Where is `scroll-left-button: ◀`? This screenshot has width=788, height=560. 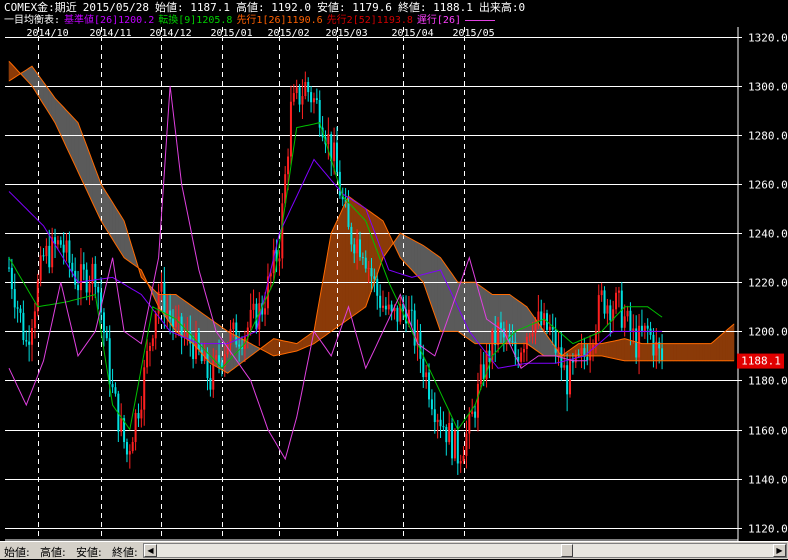 scroll-left-button: ◀ is located at coordinates (150, 550).